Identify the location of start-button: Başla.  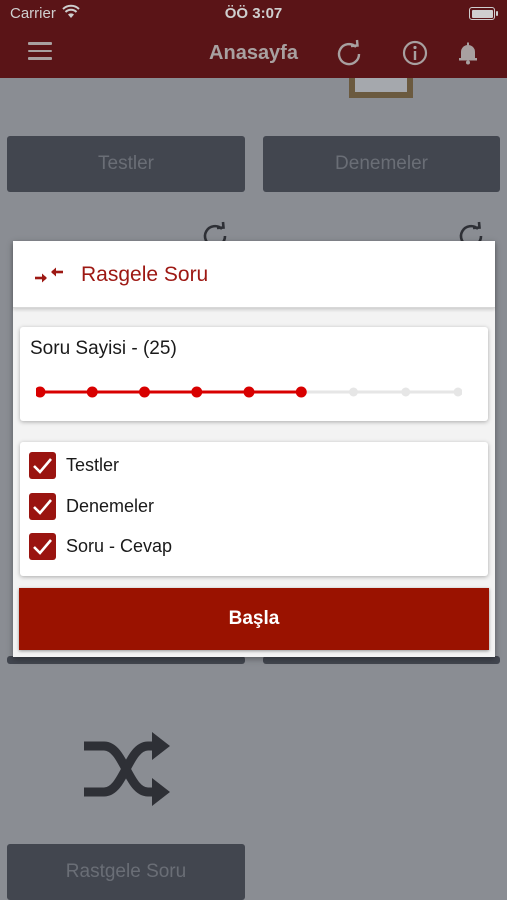
(254, 619).